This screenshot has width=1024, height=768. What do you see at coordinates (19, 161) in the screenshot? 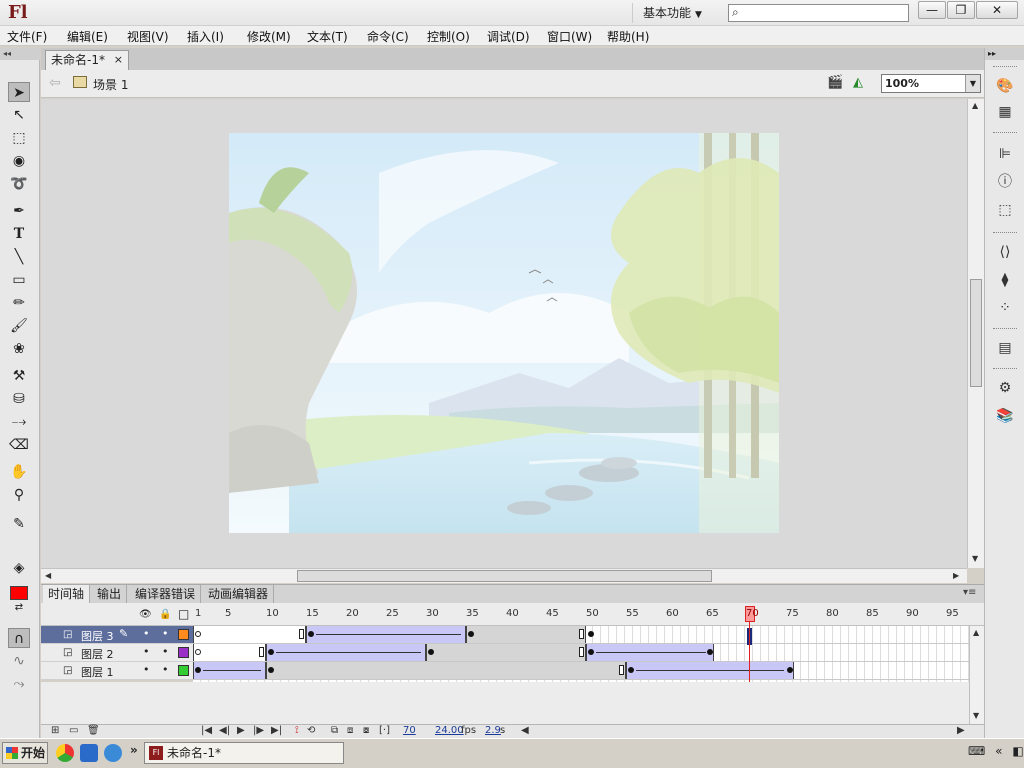
I see `3d-rotation-tool-icon: ◉` at bounding box center [19, 161].